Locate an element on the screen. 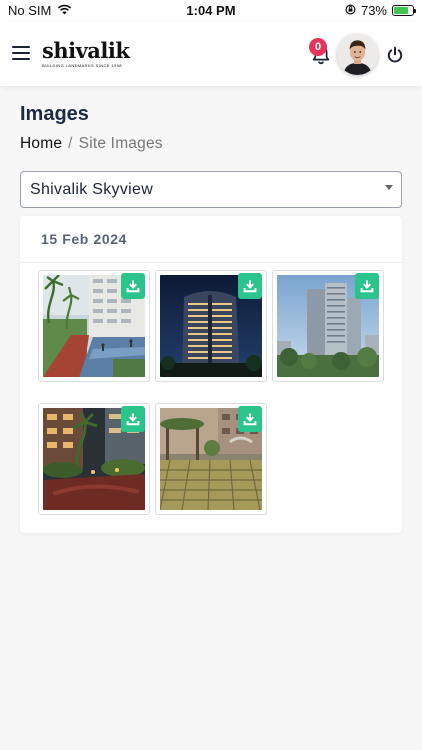 This screenshot has height=750, width=422. divider is located at coordinates (211, 262).